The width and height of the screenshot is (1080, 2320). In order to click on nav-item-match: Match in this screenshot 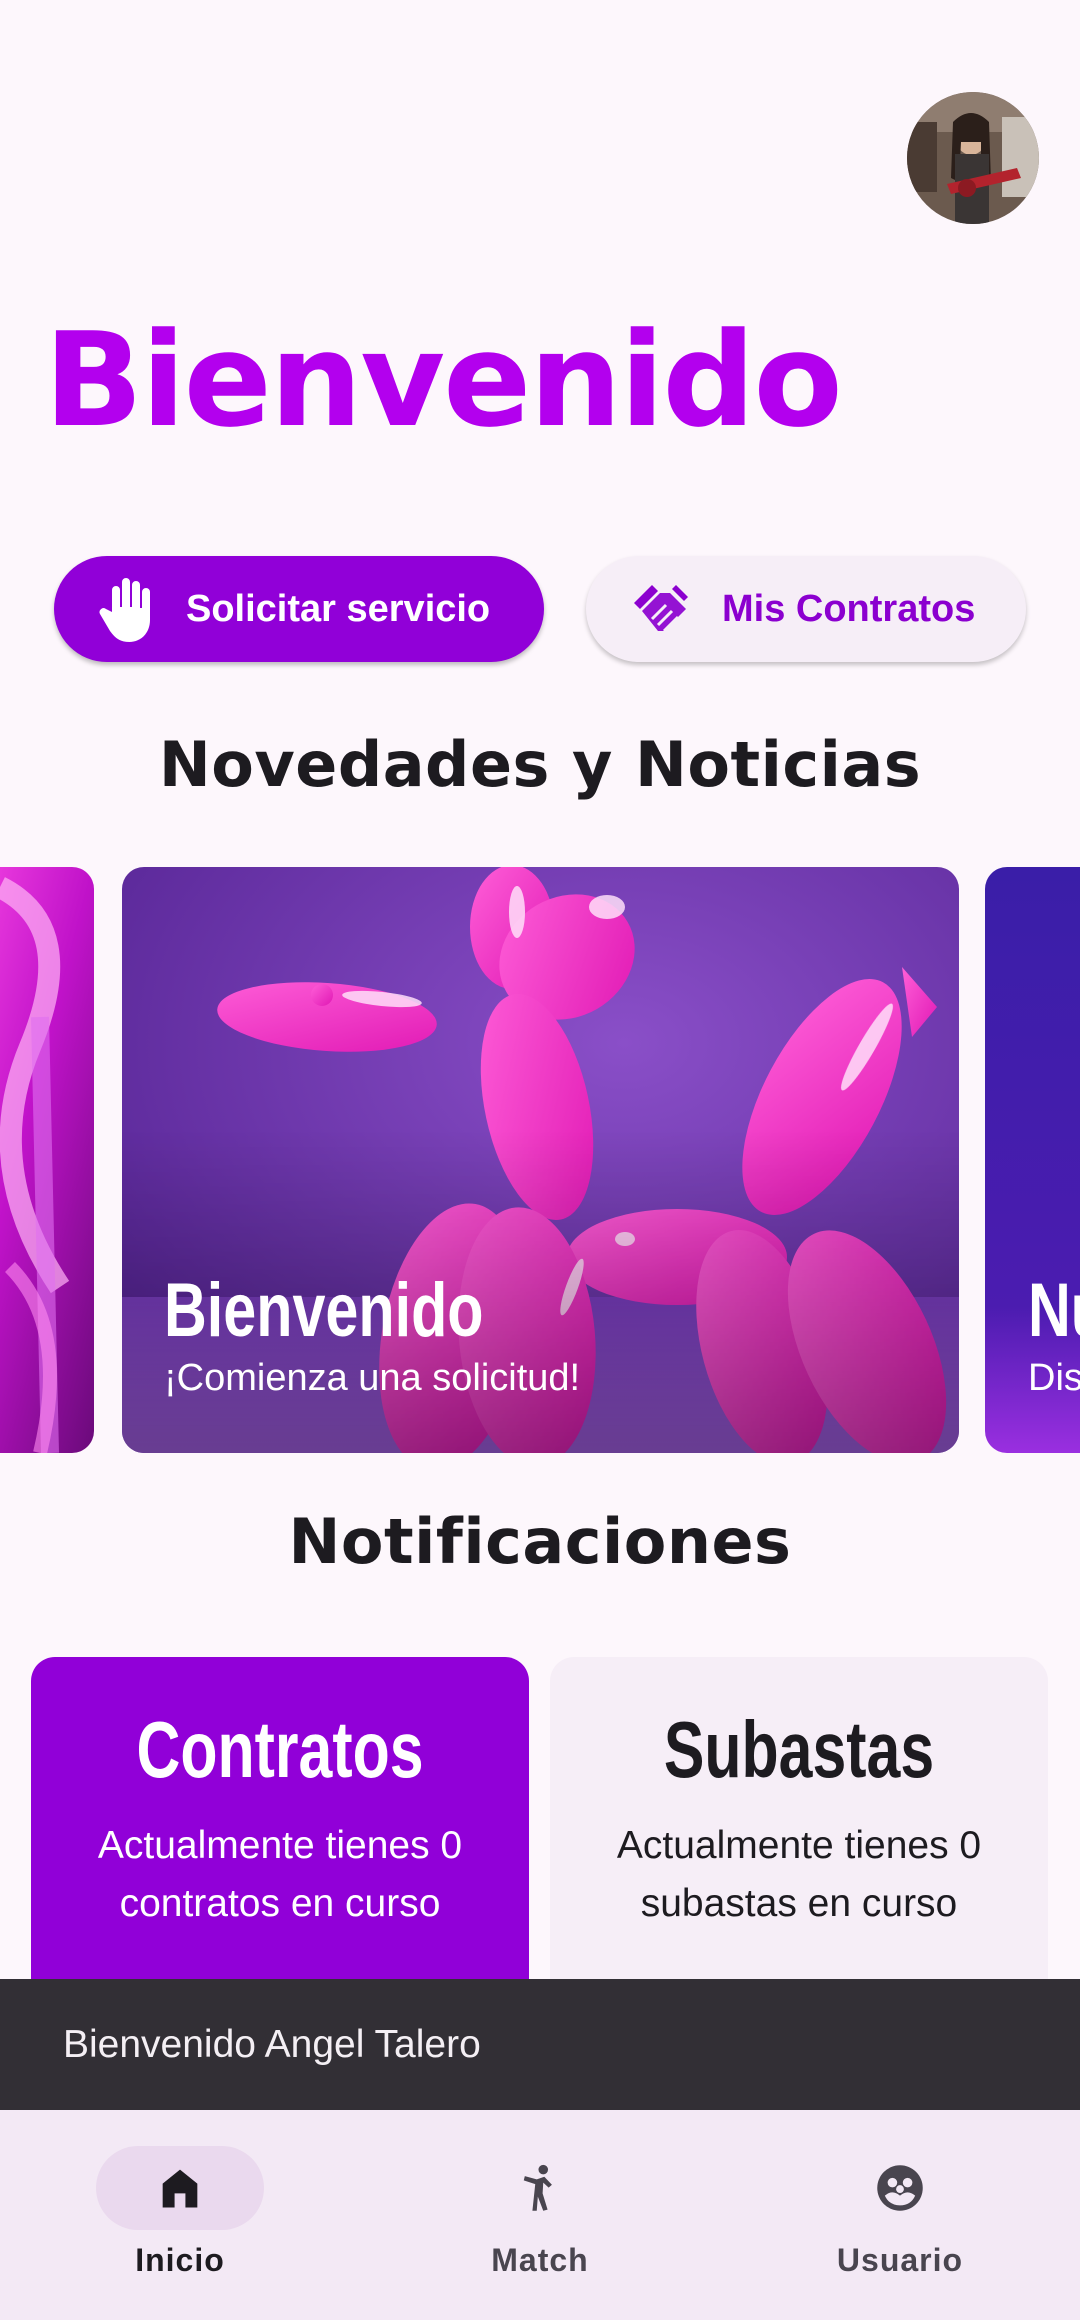, I will do `click(540, 2221)`.